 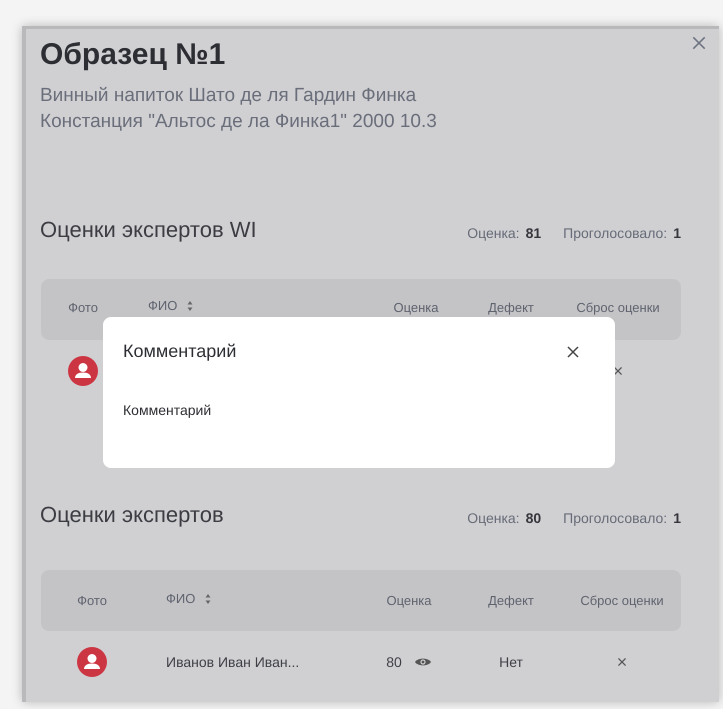 I want to click on section-heading: Оценки экспертов, so click(x=132, y=515).